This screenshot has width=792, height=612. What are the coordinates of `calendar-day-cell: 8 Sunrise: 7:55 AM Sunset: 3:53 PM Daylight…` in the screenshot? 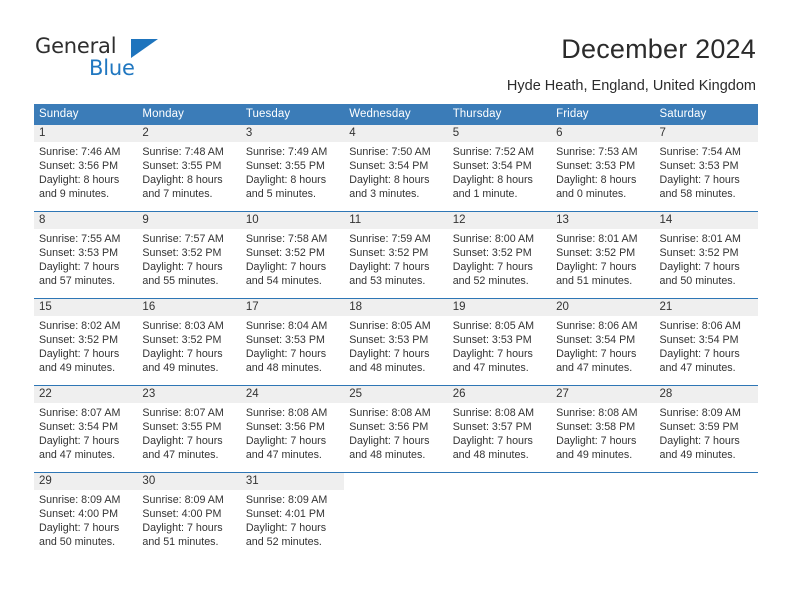 It's located at (86, 255).